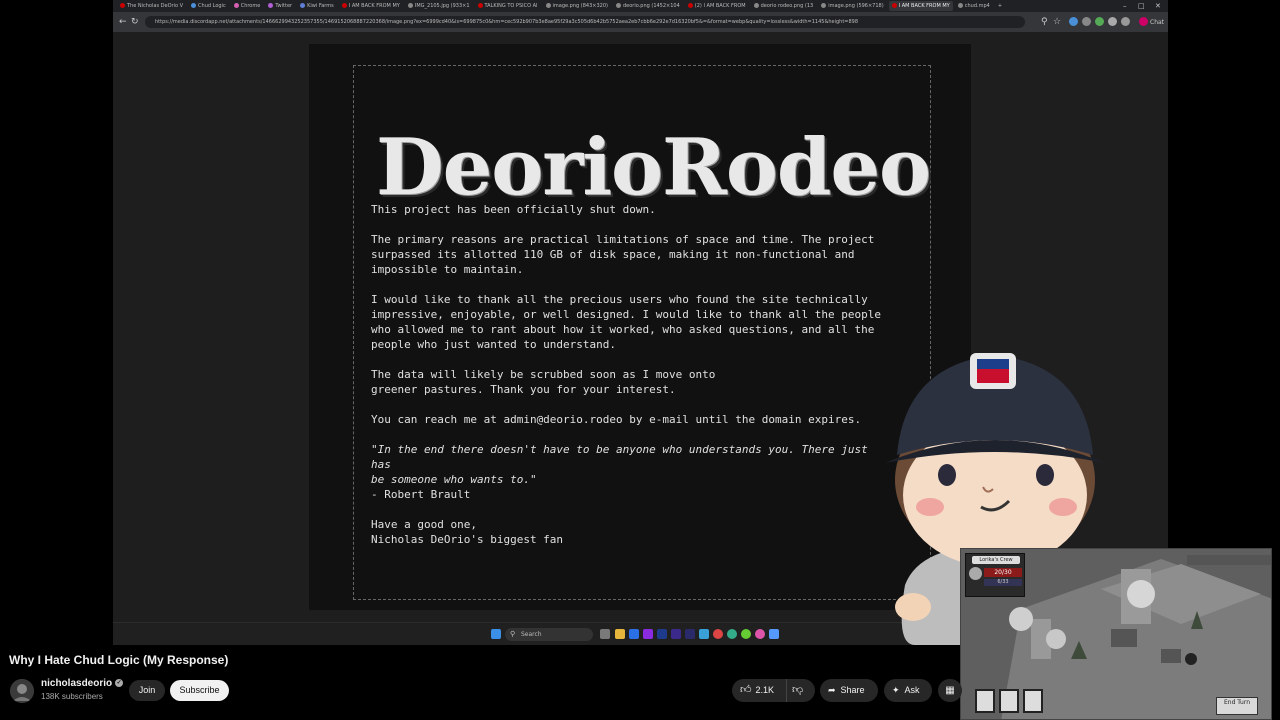 This screenshot has width=1280, height=720. I want to click on channel-name: nicholasdeorio ✓, so click(82, 683).